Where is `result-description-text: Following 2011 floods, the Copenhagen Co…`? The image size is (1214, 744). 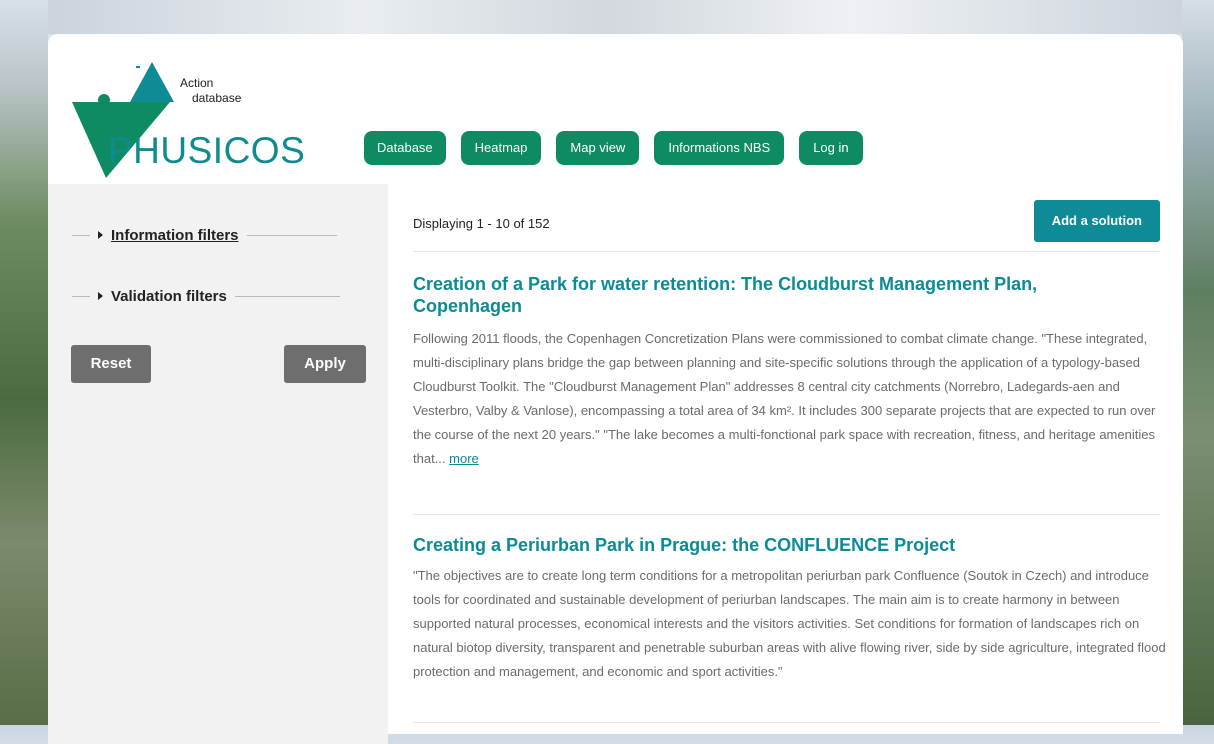 result-description-text: Following 2011 floods, the Copenhagen Co… is located at coordinates (784, 398).